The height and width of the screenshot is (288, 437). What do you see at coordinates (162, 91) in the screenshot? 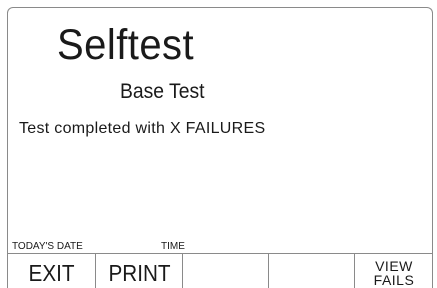
I see `test-name: Base Test` at bounding box center [162, 91].